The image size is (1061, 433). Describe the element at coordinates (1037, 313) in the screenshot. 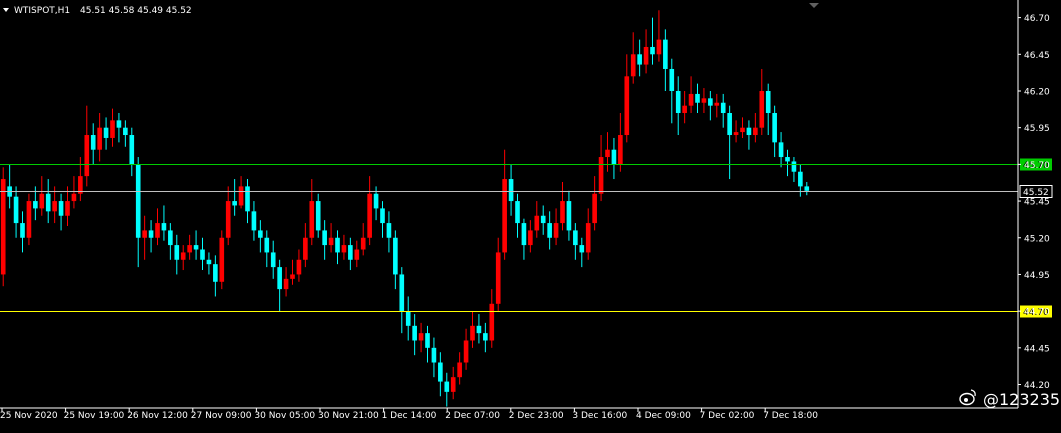

I see `price-tick-label: 44.70` at that location.